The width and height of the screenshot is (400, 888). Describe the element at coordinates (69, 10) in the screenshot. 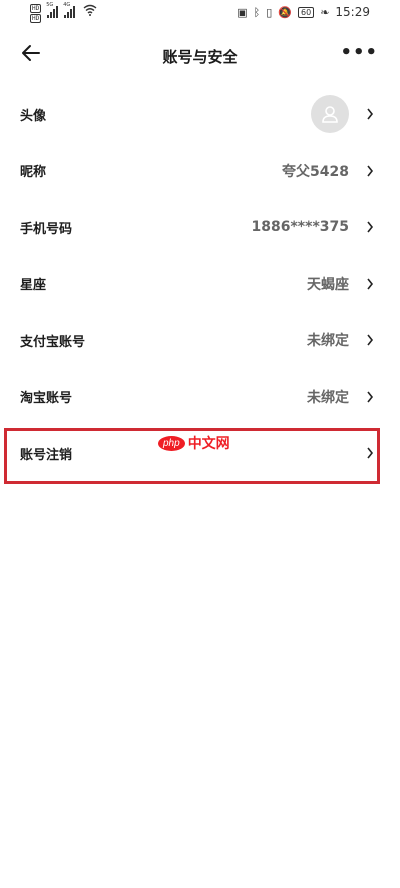

I see `signal-icon-2: 4G` at that location.